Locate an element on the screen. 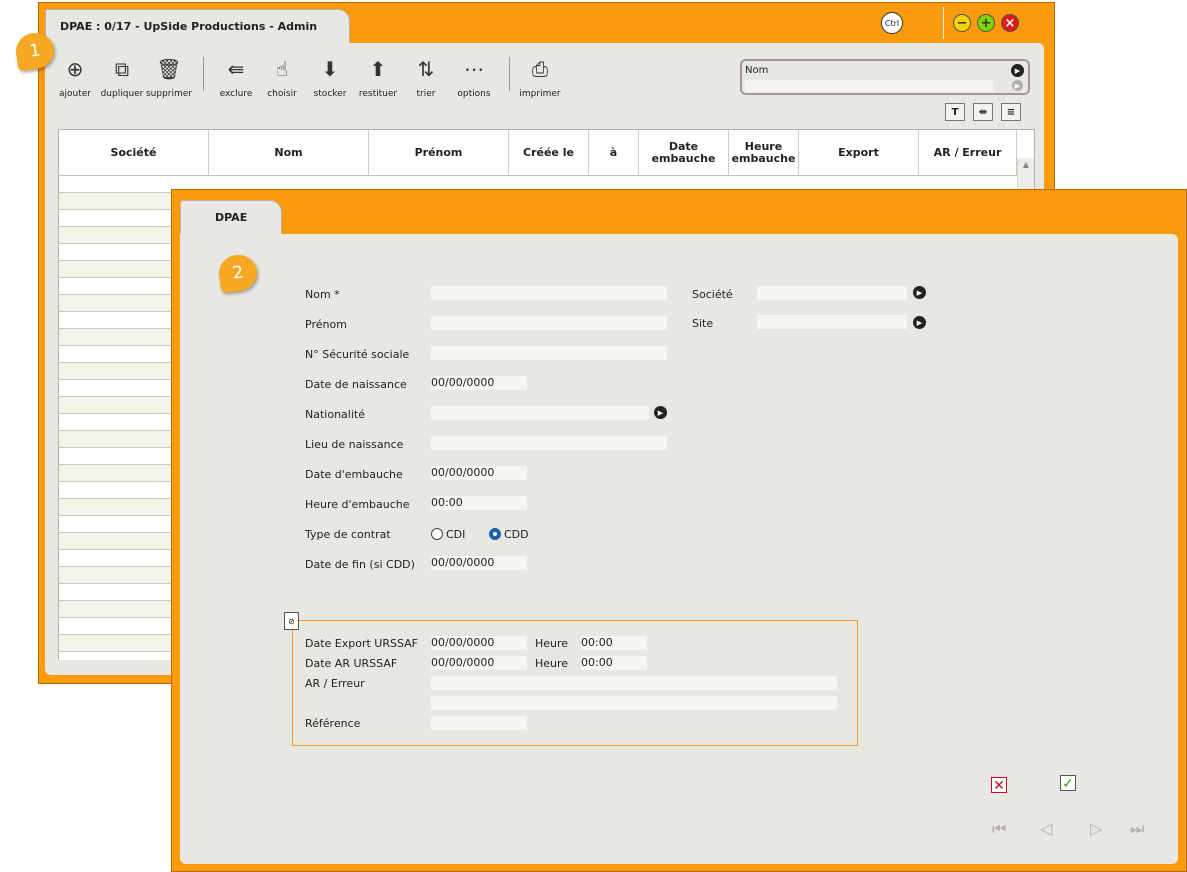 The image size is (1187, 872). scroll-up-icon: ▲ is located at coordinates (1026, 164).